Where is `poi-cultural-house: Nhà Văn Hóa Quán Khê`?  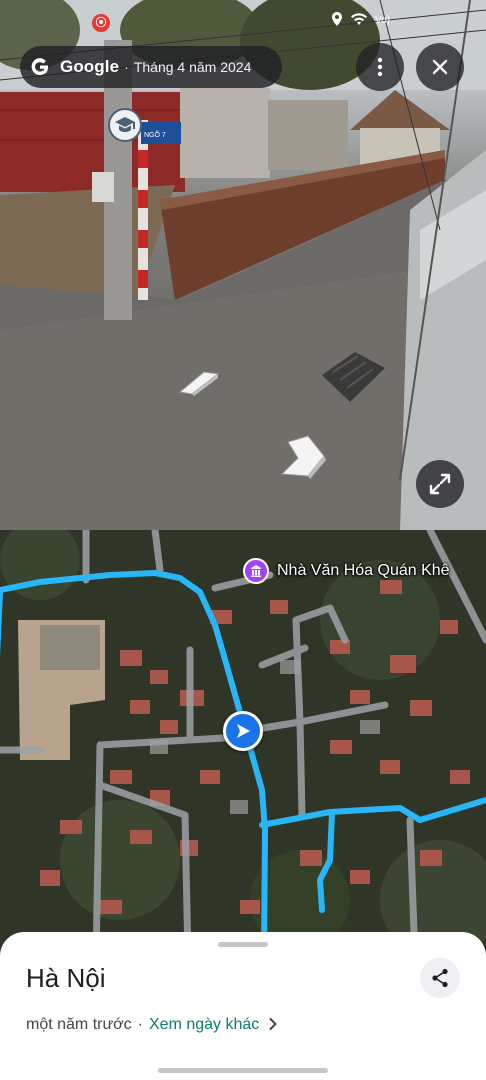 poi-cultural-house: Nhà Văn Hóa Quán Khê is located at coordinates (346, 571).